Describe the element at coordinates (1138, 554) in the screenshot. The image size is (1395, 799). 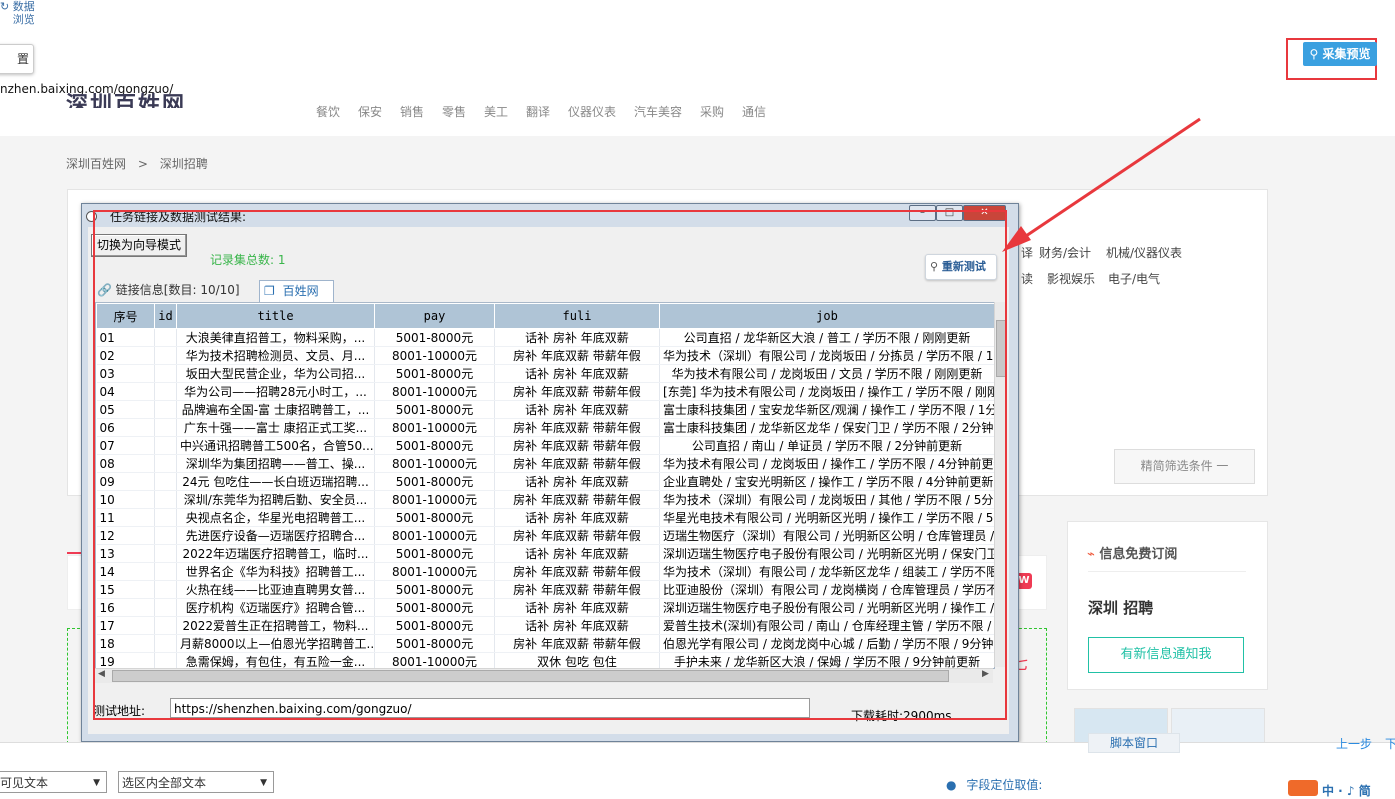
I see `subscribe-title-text: 信息免费订阅` at that location.